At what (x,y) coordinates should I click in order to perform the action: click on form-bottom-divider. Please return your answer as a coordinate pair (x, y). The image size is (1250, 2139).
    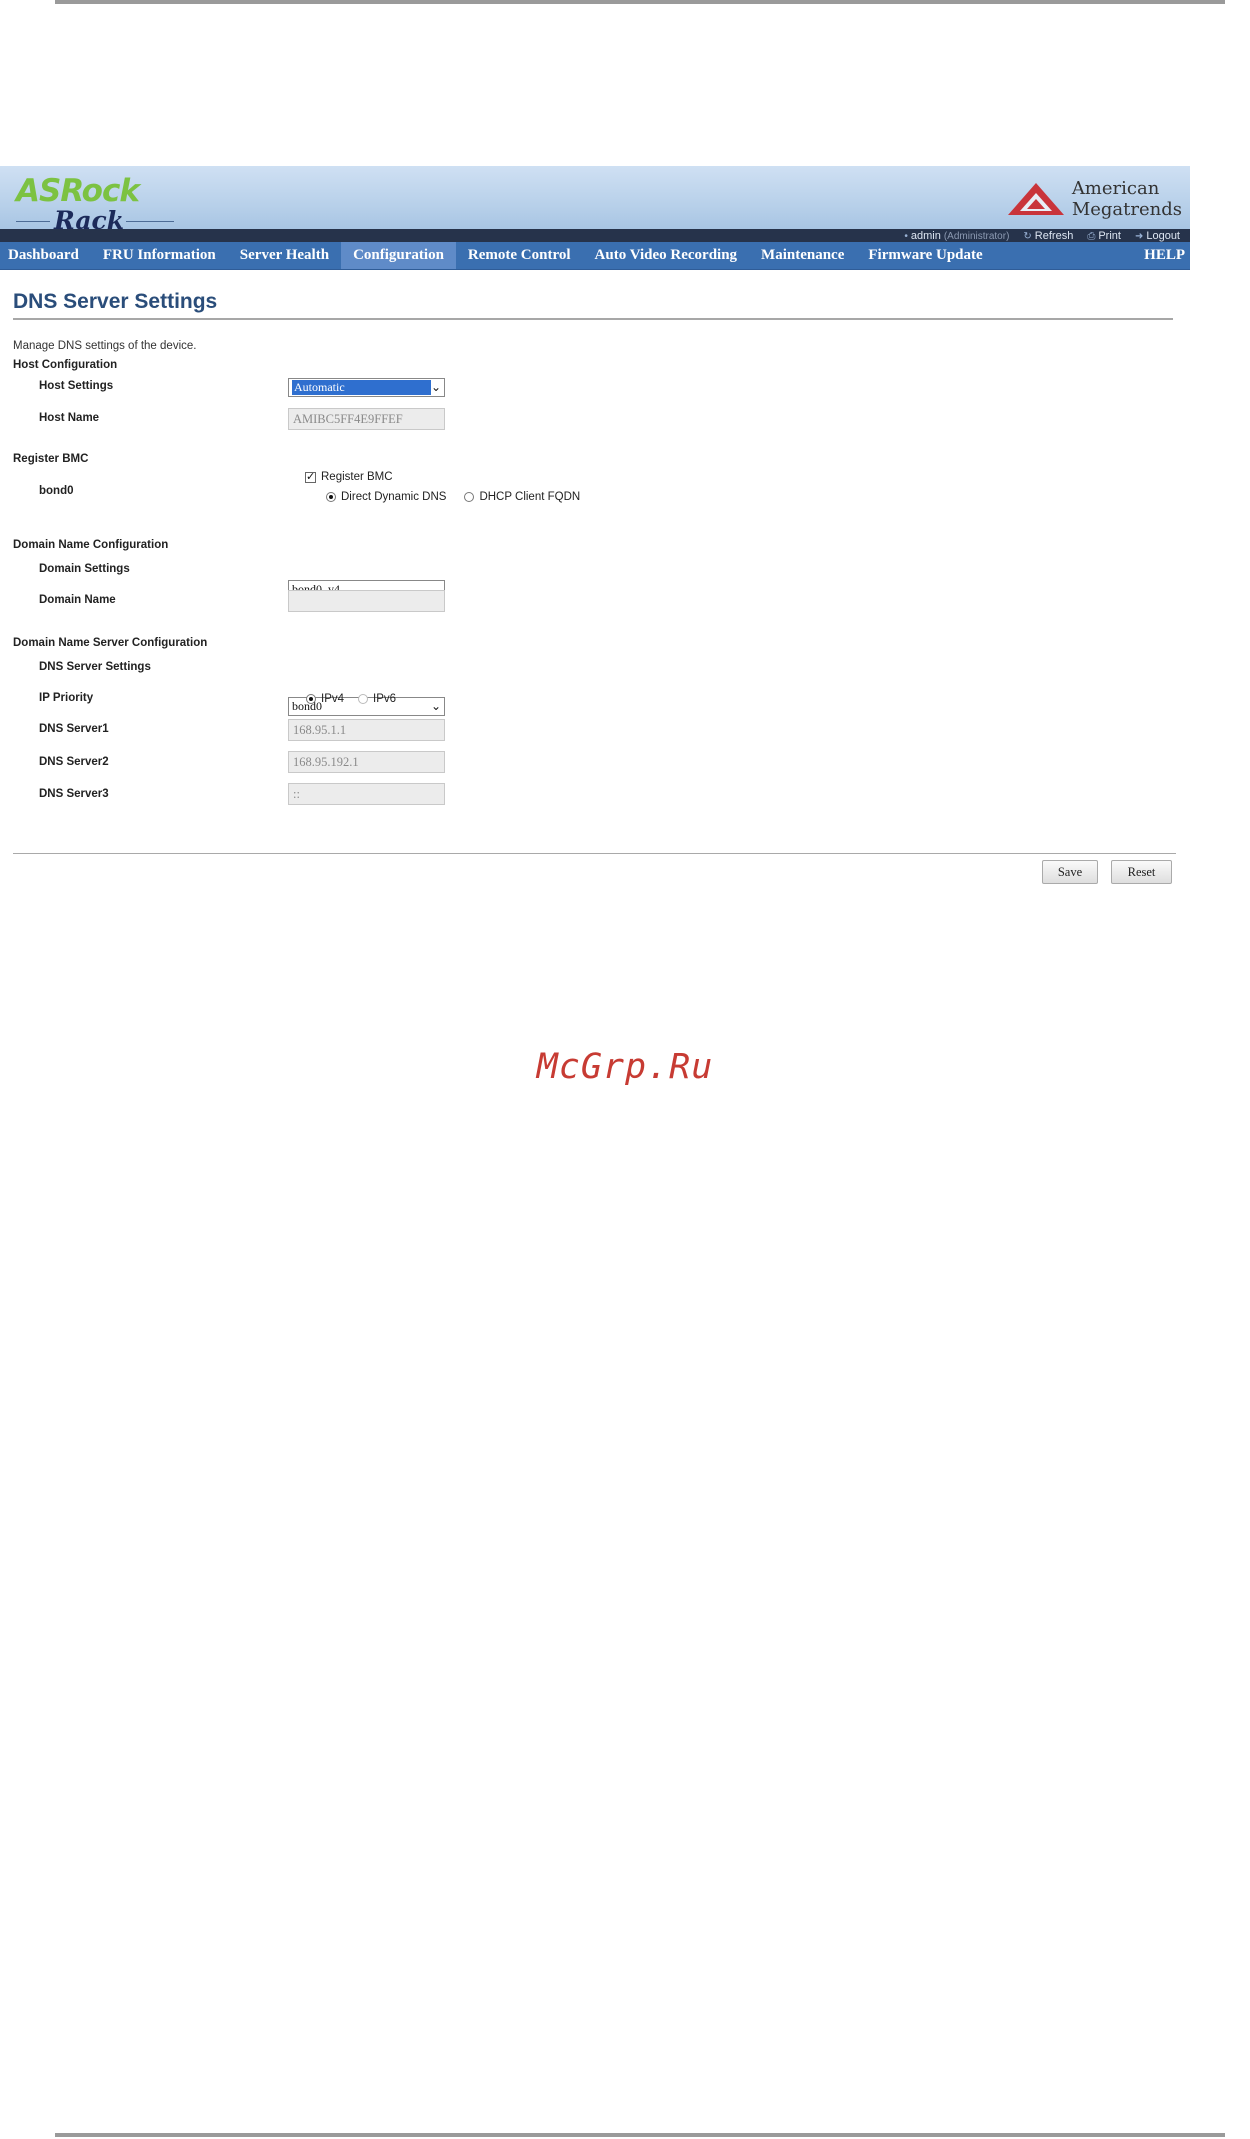
    Looking at the image, I should click on (594, 853).